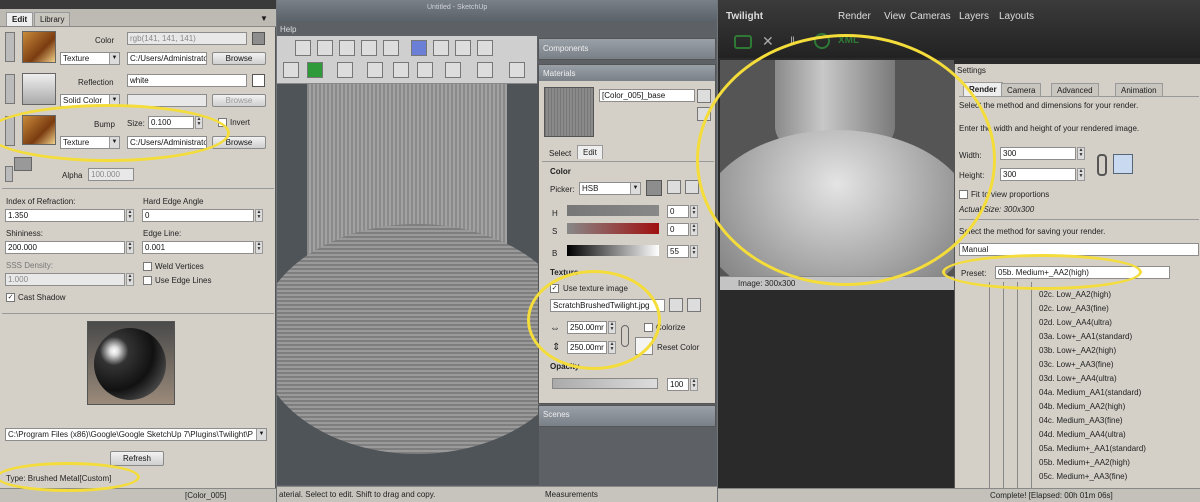  What do you see at coordinates (90, 100) in the screenshot?
I see `reflection-type-select: Solid Color ▼` at bounding box center [90, 100].